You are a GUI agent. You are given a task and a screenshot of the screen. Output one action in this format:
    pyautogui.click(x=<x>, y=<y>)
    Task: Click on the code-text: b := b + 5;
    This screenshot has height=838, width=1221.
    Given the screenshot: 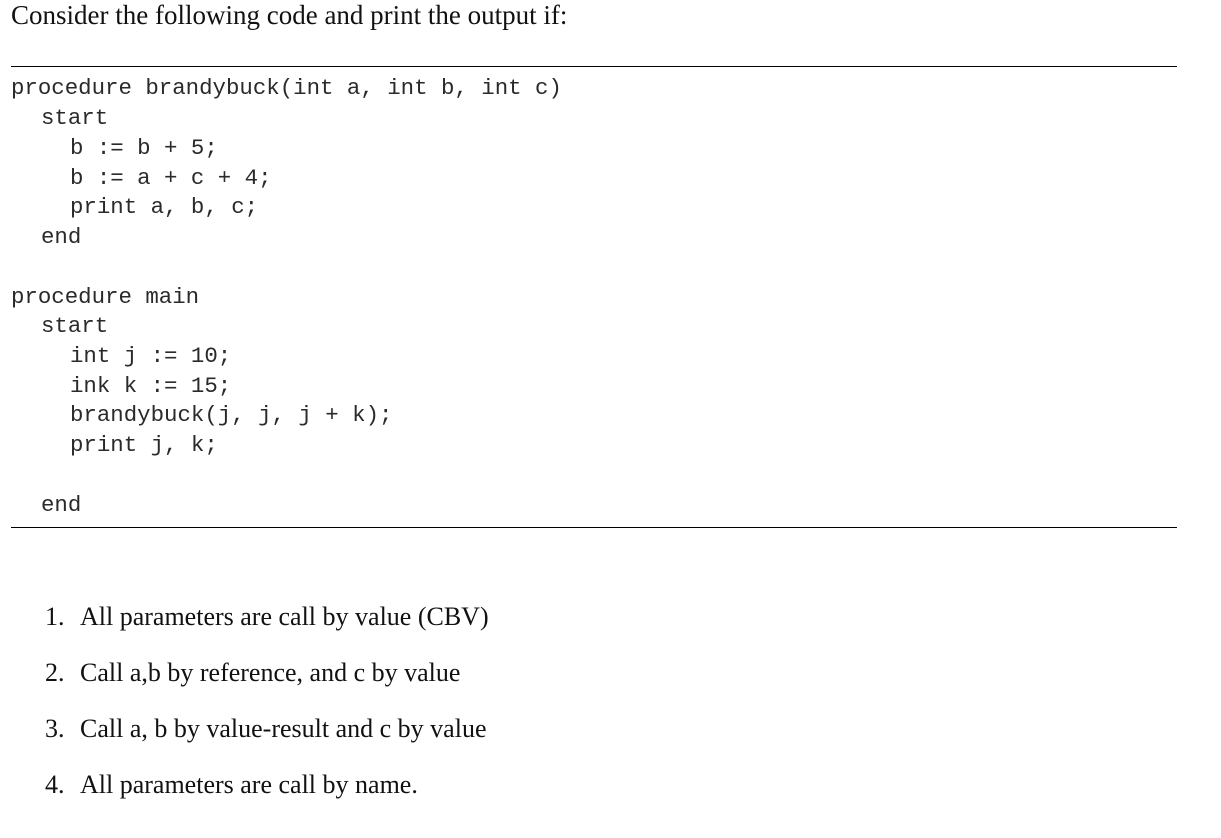 What is the action you would take?
    pyautogui.click(x=144, y=148)
    